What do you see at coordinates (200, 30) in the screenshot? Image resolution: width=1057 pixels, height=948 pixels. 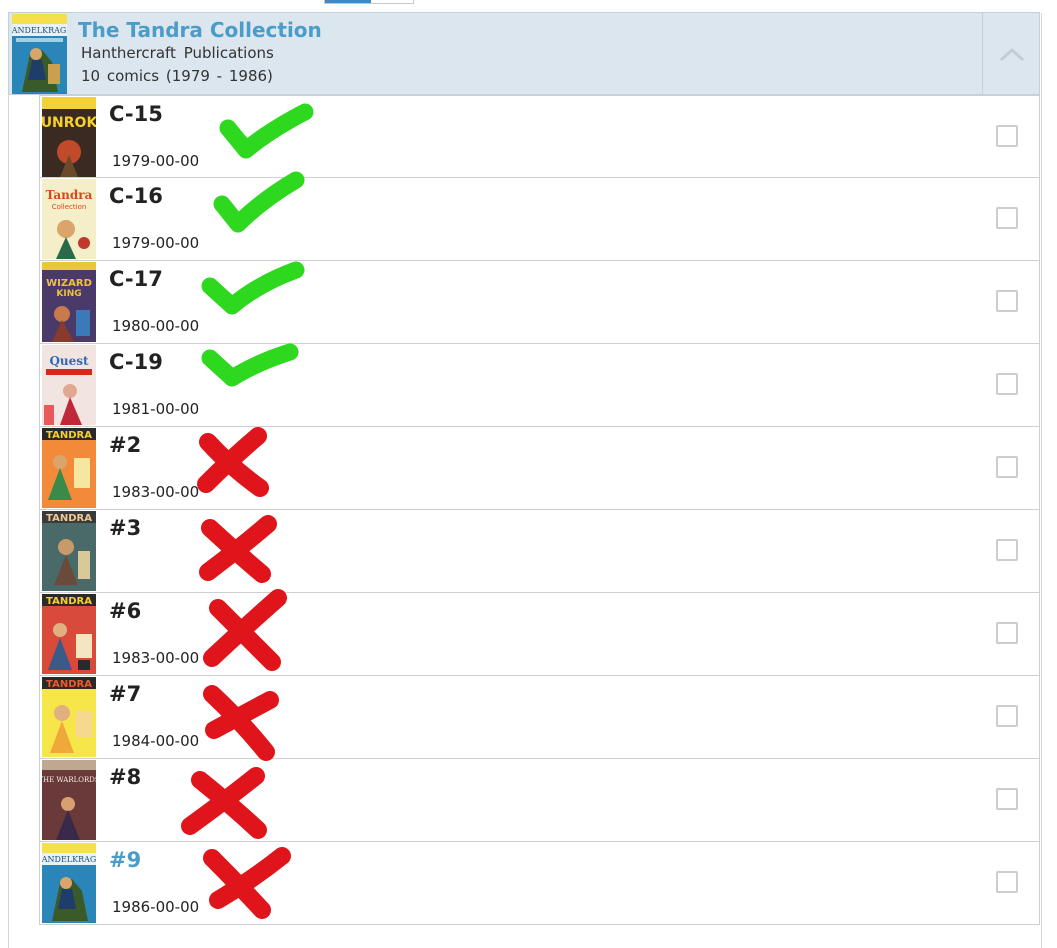 I see `series-title: The Tandra Collection` at bounding box center [200, 30].